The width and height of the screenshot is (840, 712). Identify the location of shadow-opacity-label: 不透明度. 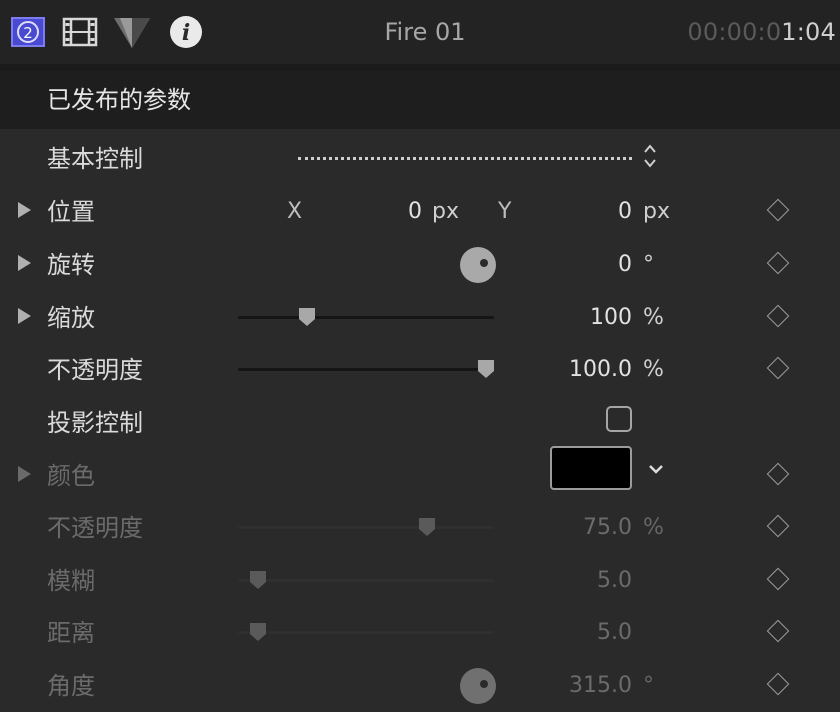
(95, 528).